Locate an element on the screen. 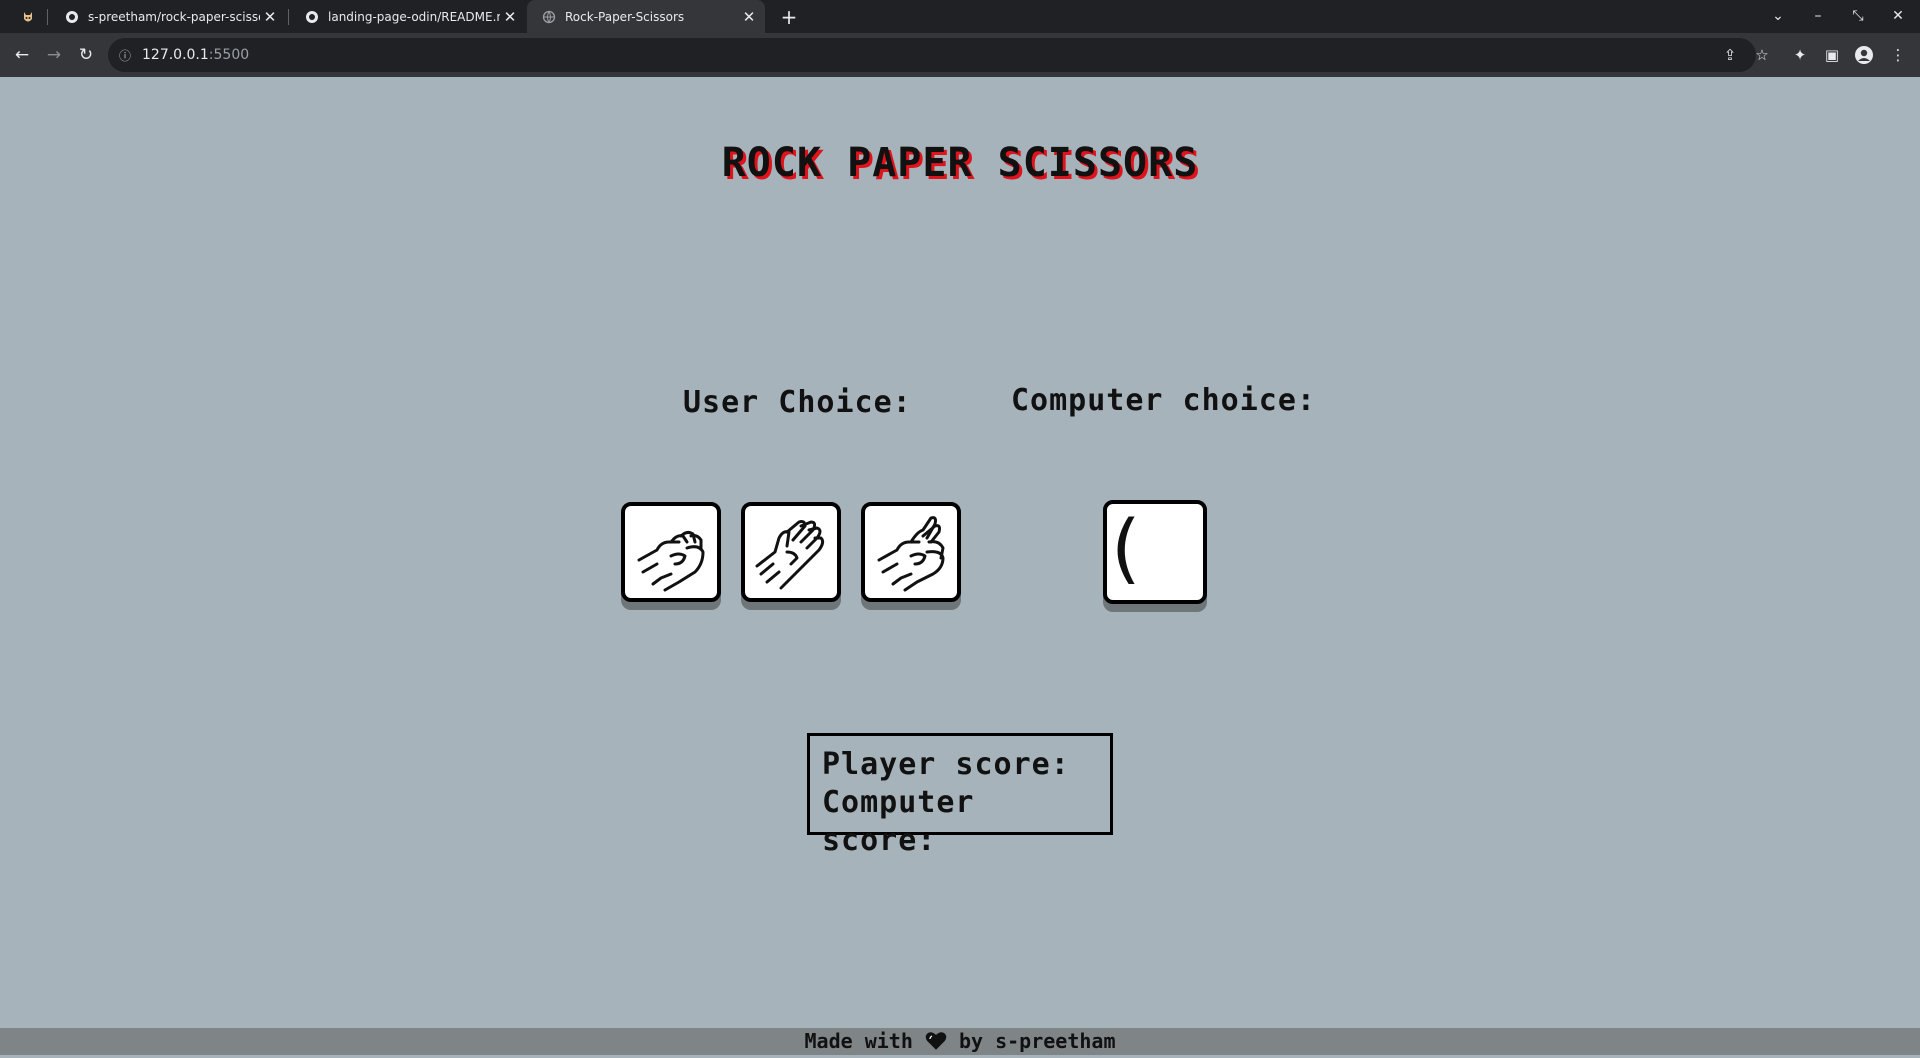 This screenshot has height=1058, width=1920. url-text: 127.0.0.1:5500 is located at coordinates (196, 55).